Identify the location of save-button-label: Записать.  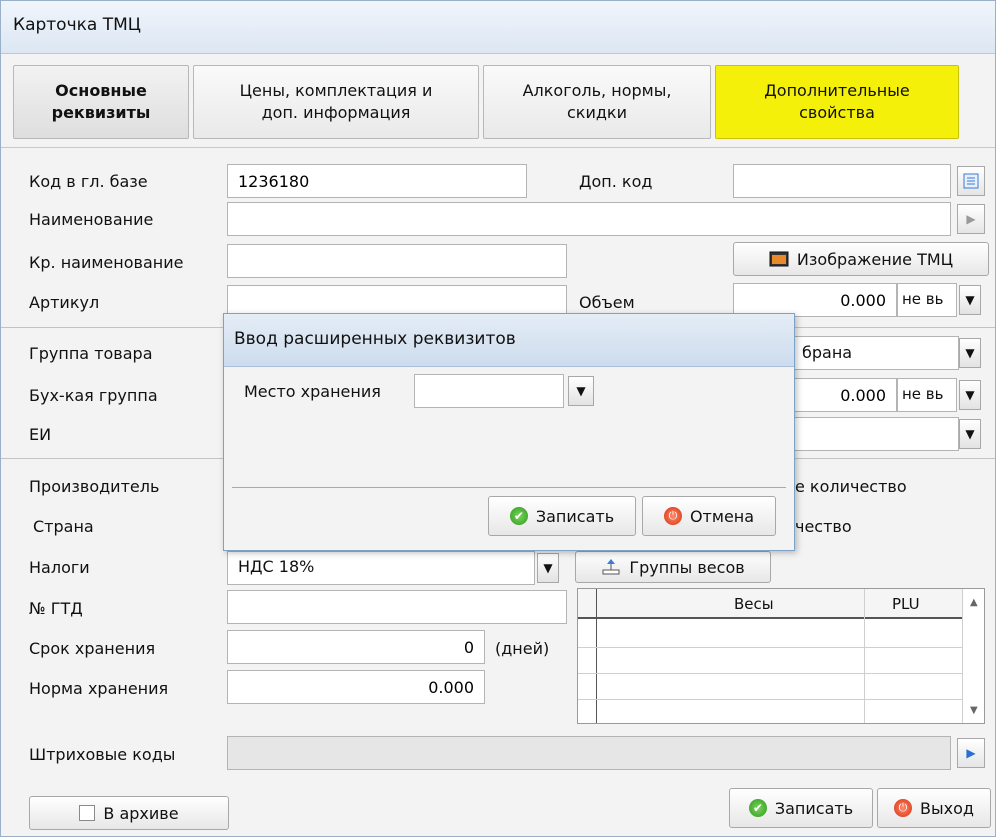
(814, 808).